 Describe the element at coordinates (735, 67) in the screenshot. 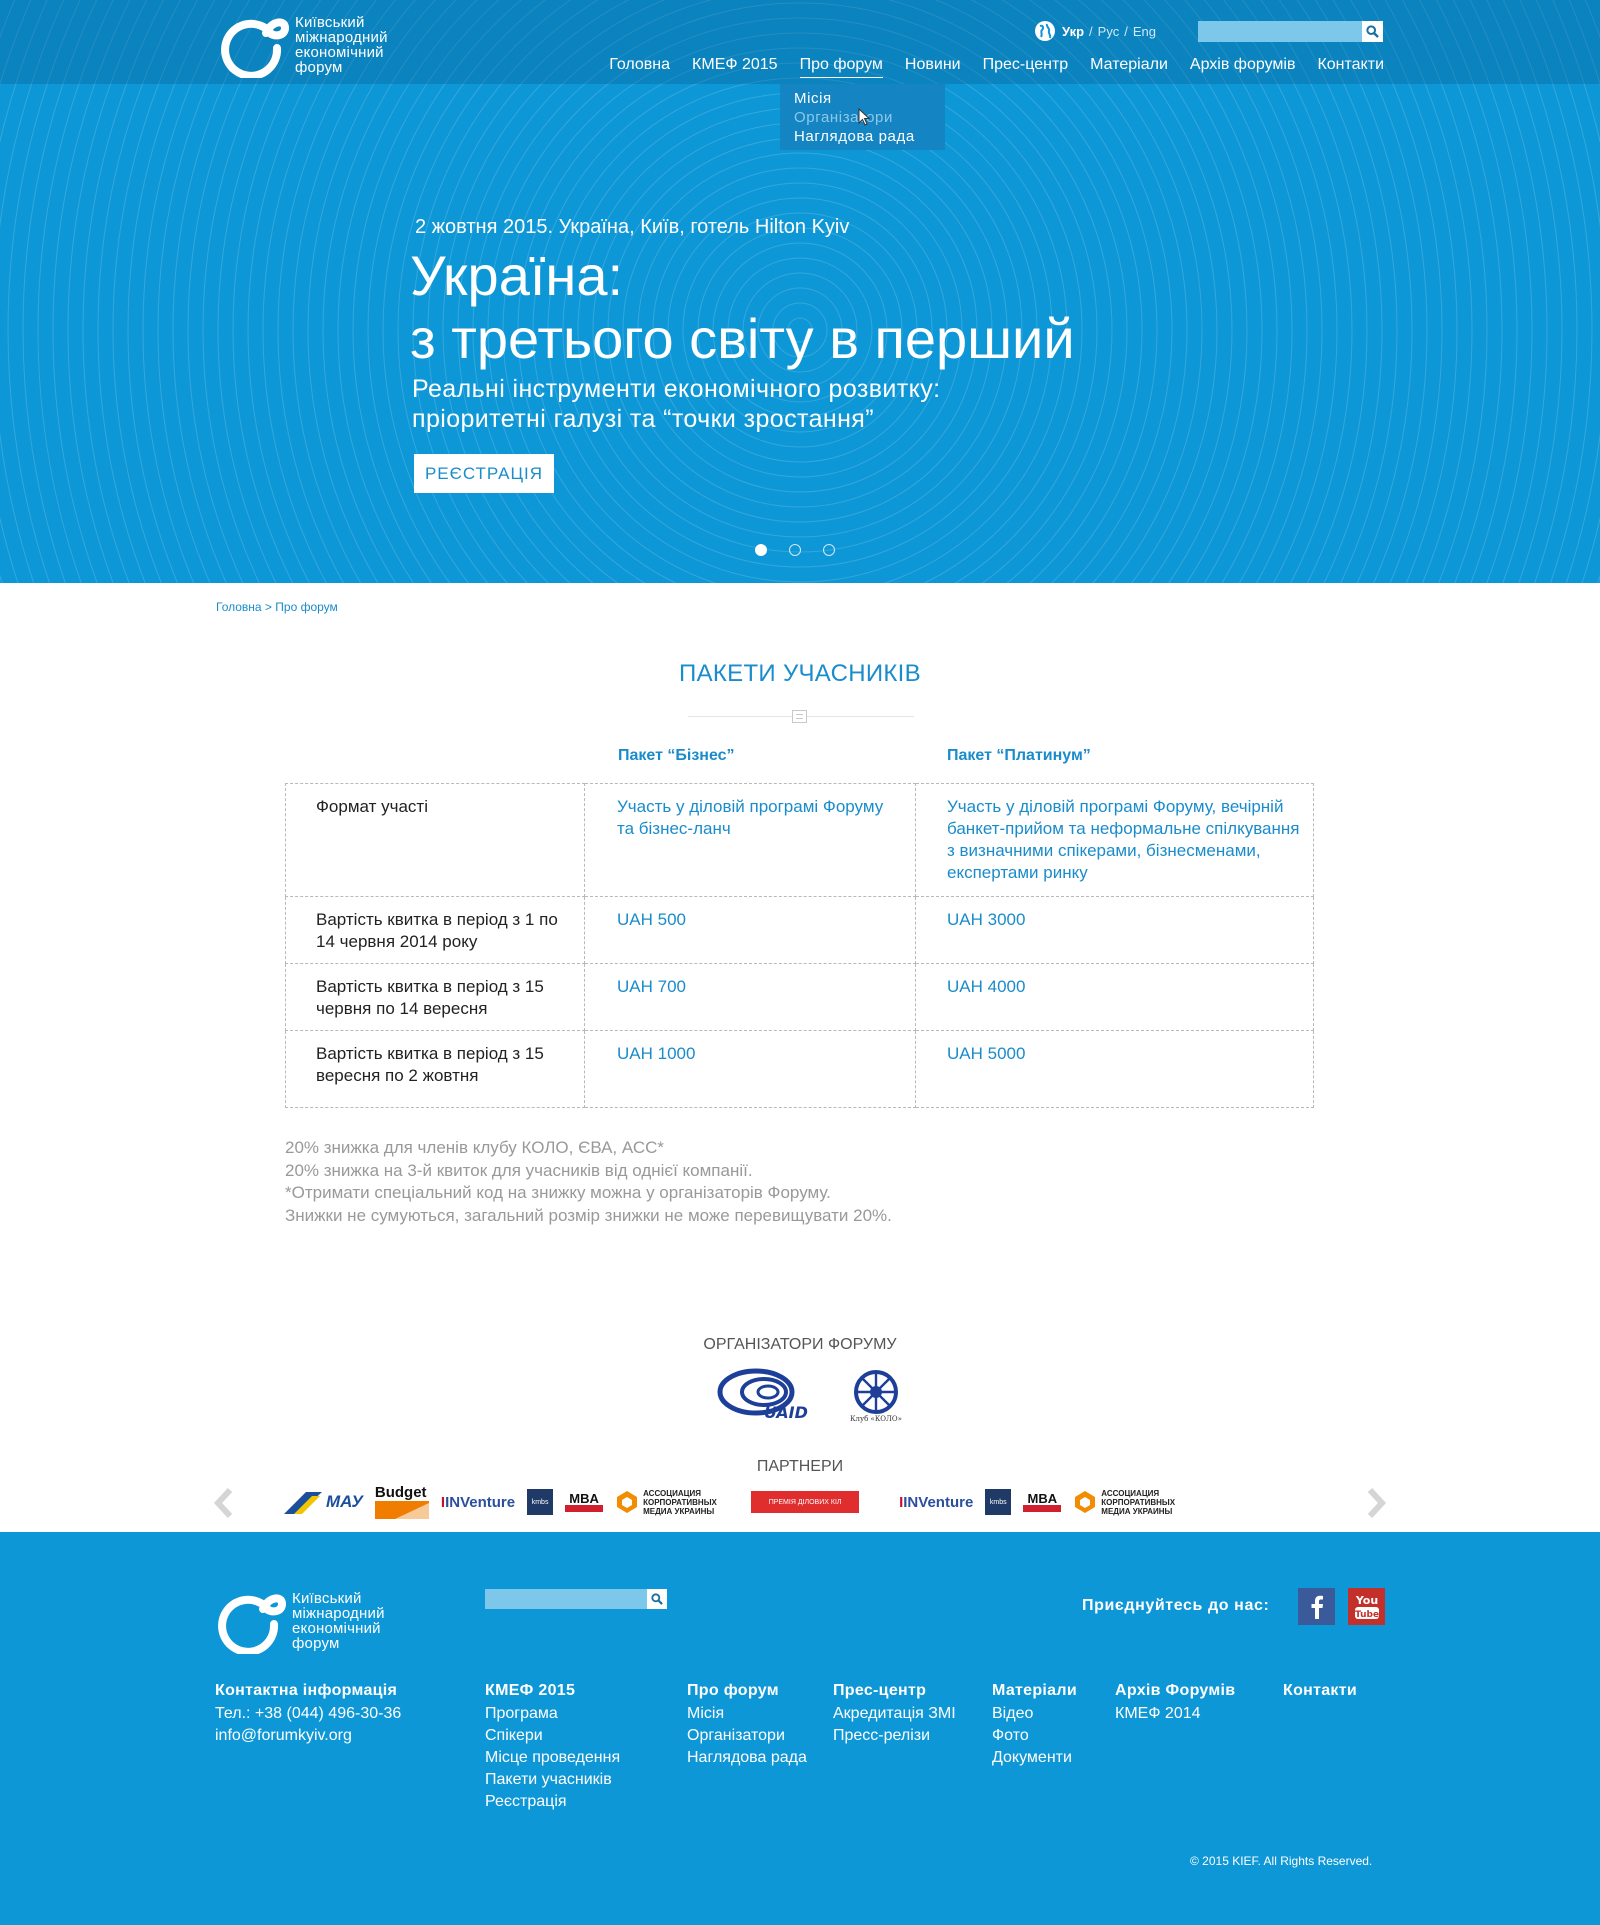

I see `nav-kief-2015: КМЕФ 2015` at that location.